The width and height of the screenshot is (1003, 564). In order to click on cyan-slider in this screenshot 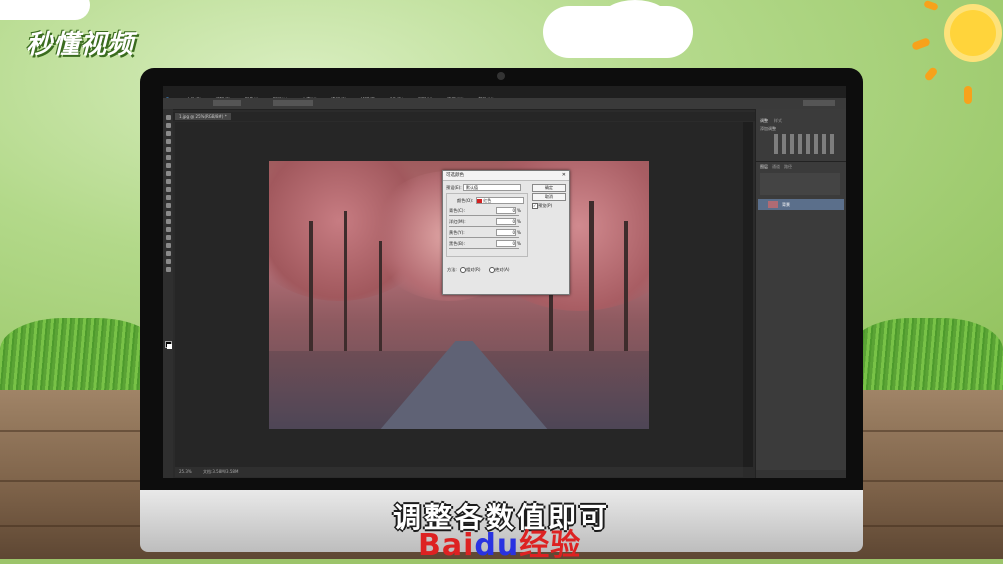, I will do `click(484, 215)`.